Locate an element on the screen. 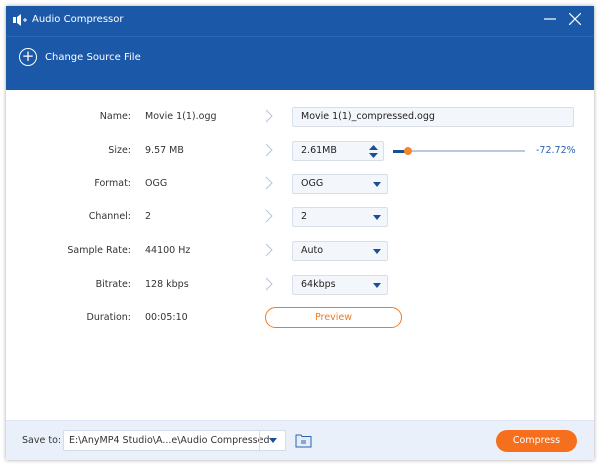 The width and height of the screenshot is (600, 466). save-path-value: E:\AnyMP4 Studio\A...e\Audio Compressed is located at coordinates (169, 440).